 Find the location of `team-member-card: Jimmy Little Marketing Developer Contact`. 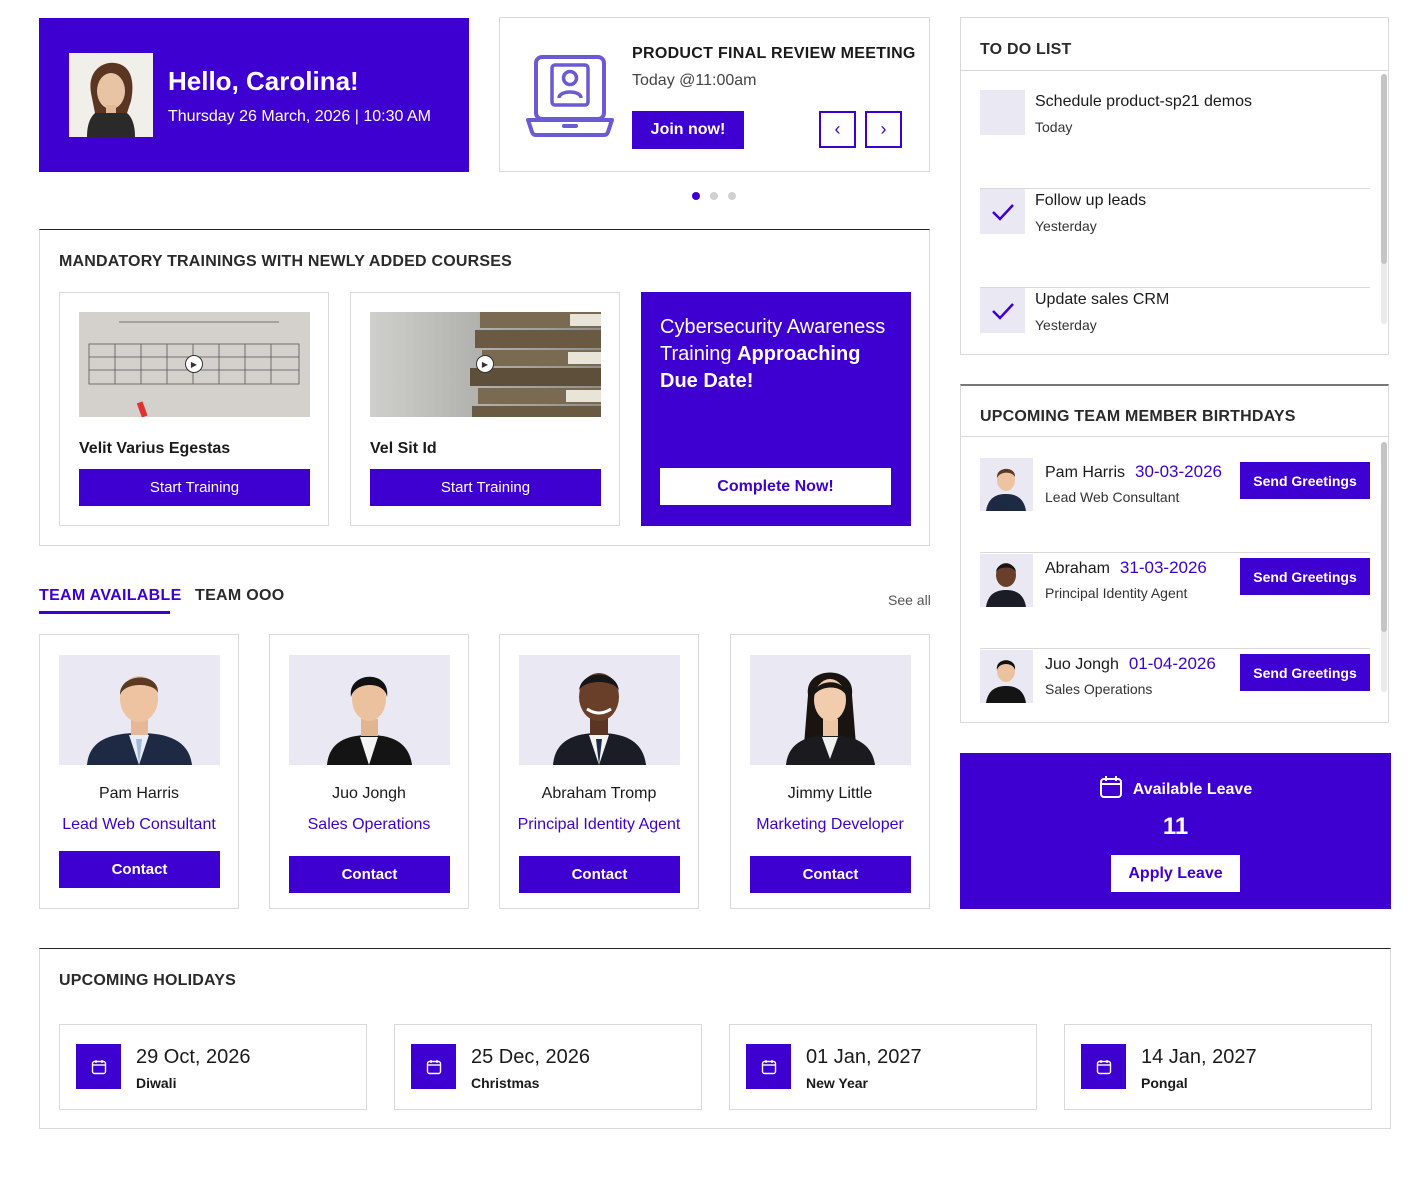

team-member-card: Jimmy Little Marketing Developer Contact is located at coordinates (830, 771).